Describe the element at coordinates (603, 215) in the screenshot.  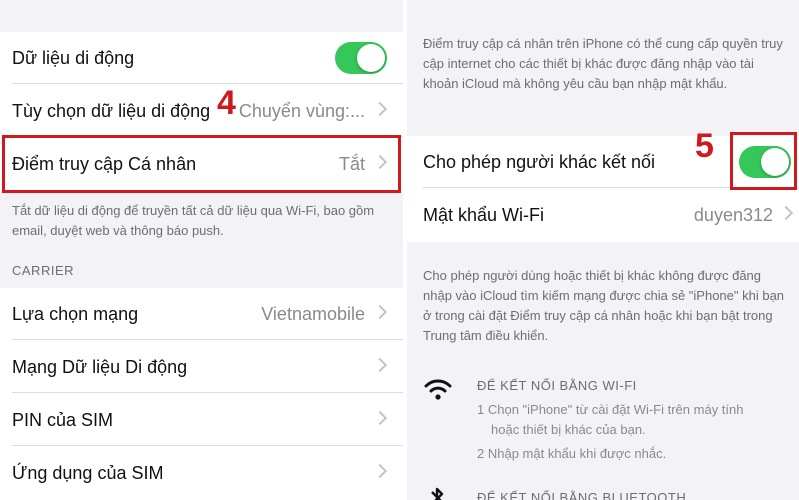
I see `wifi-password-row: Mật khẩu Wi-Fi duyen312` at that location.